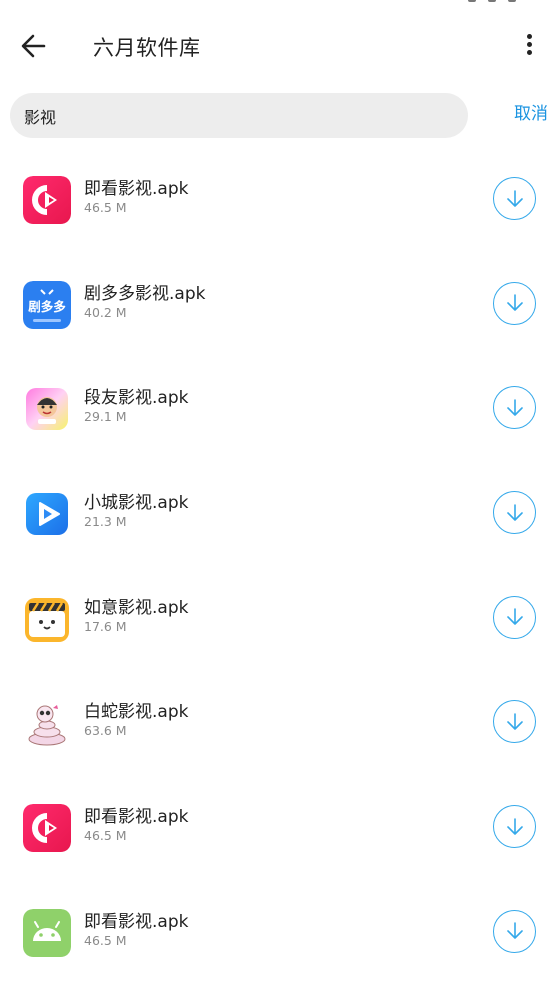  I want to click on search-bar, so click(239, 115).